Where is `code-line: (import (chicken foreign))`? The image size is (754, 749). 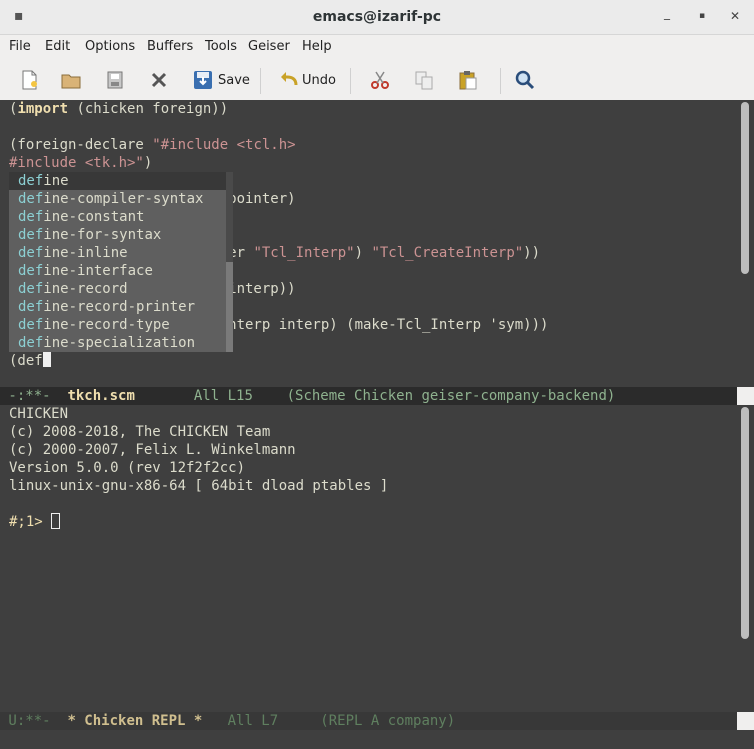 code-line: (import (chicken foreign)) is located at coordinates (118, 109).